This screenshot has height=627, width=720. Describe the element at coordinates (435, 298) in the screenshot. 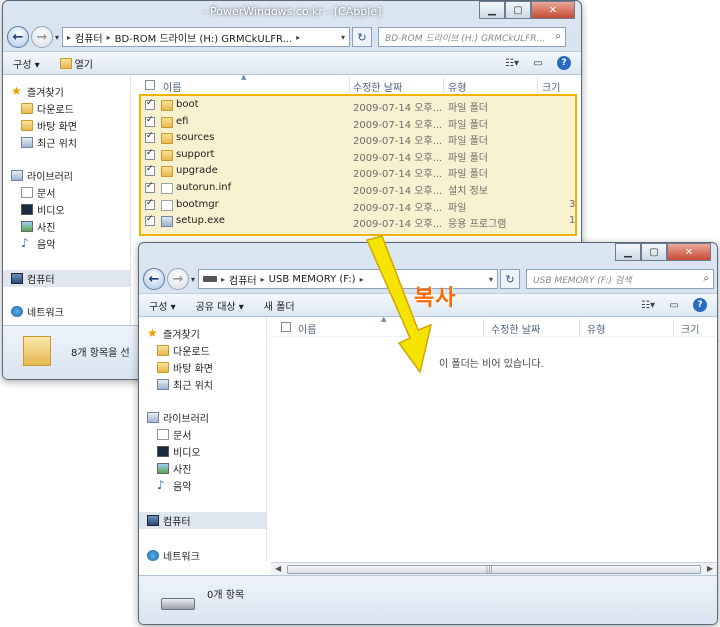

I see `copy-label: 복사` at that location.